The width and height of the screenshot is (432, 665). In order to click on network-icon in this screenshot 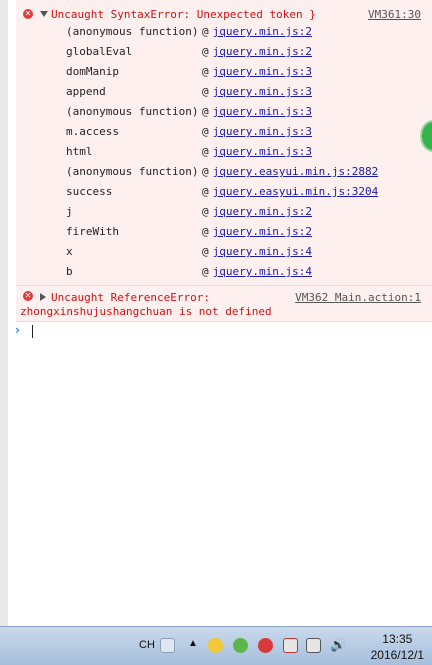, I will do `click(313, 645)`.